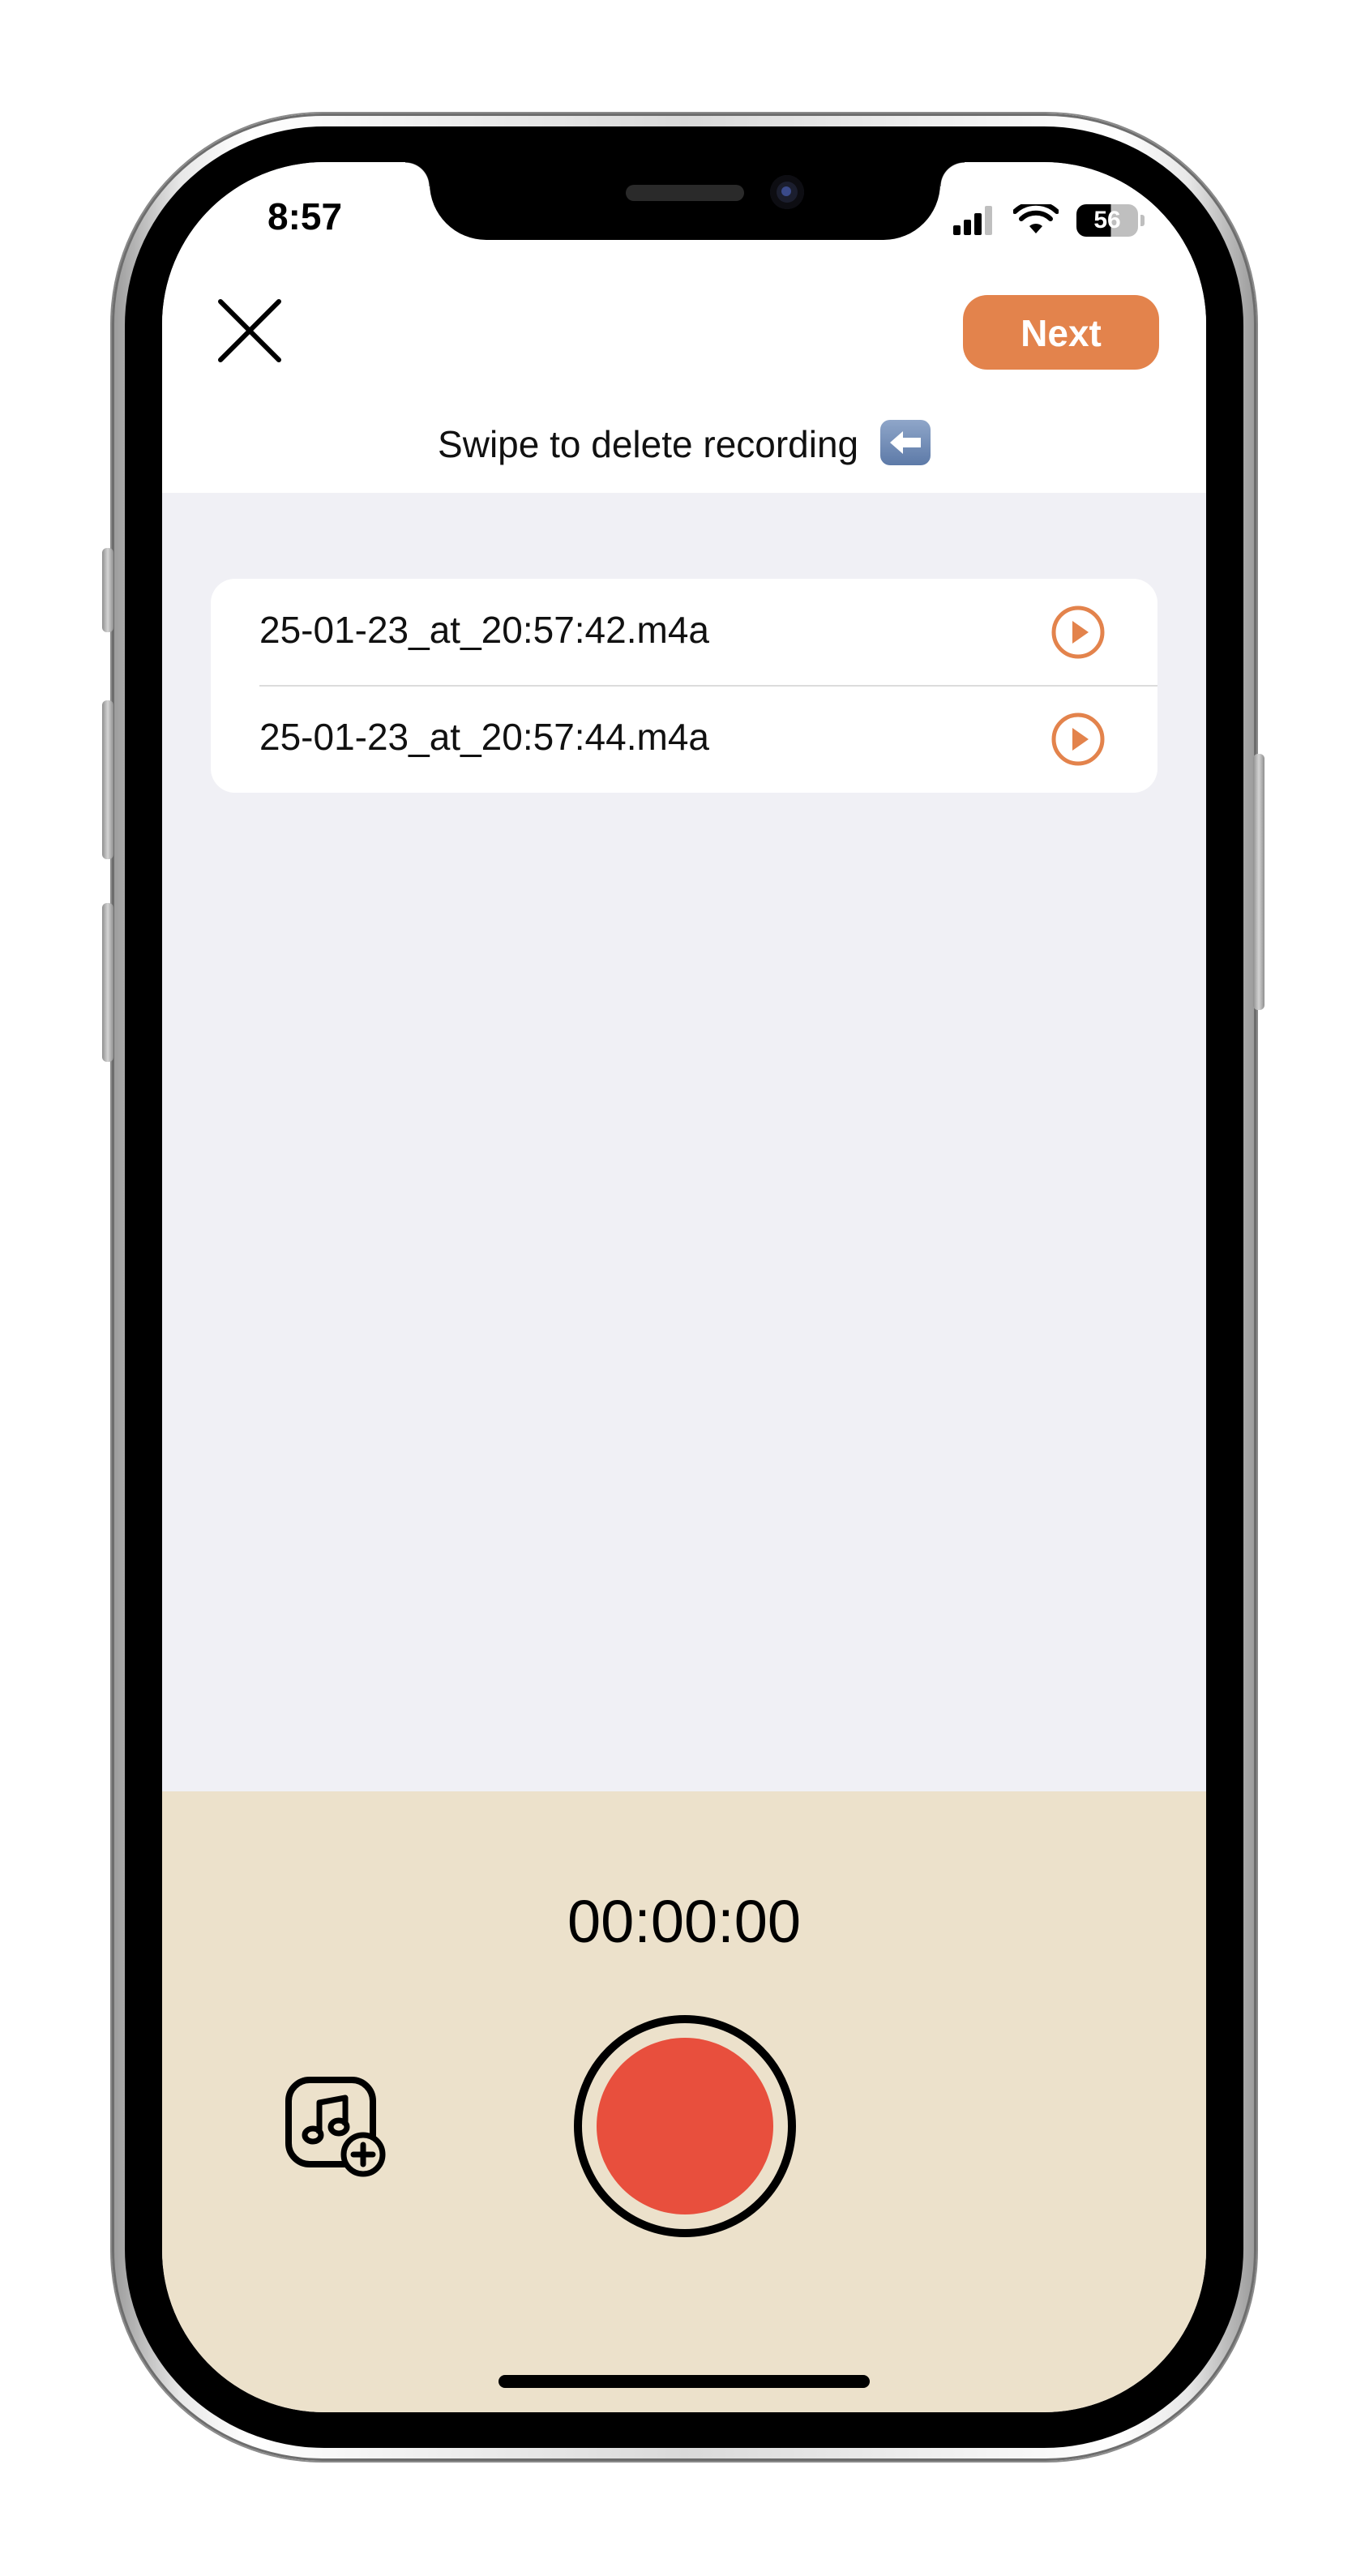 This screenshot has width=1365, height=2576. I want to click on recording-filename: 25-01-23_at_20:57:42.m4a, so click(484, 630).